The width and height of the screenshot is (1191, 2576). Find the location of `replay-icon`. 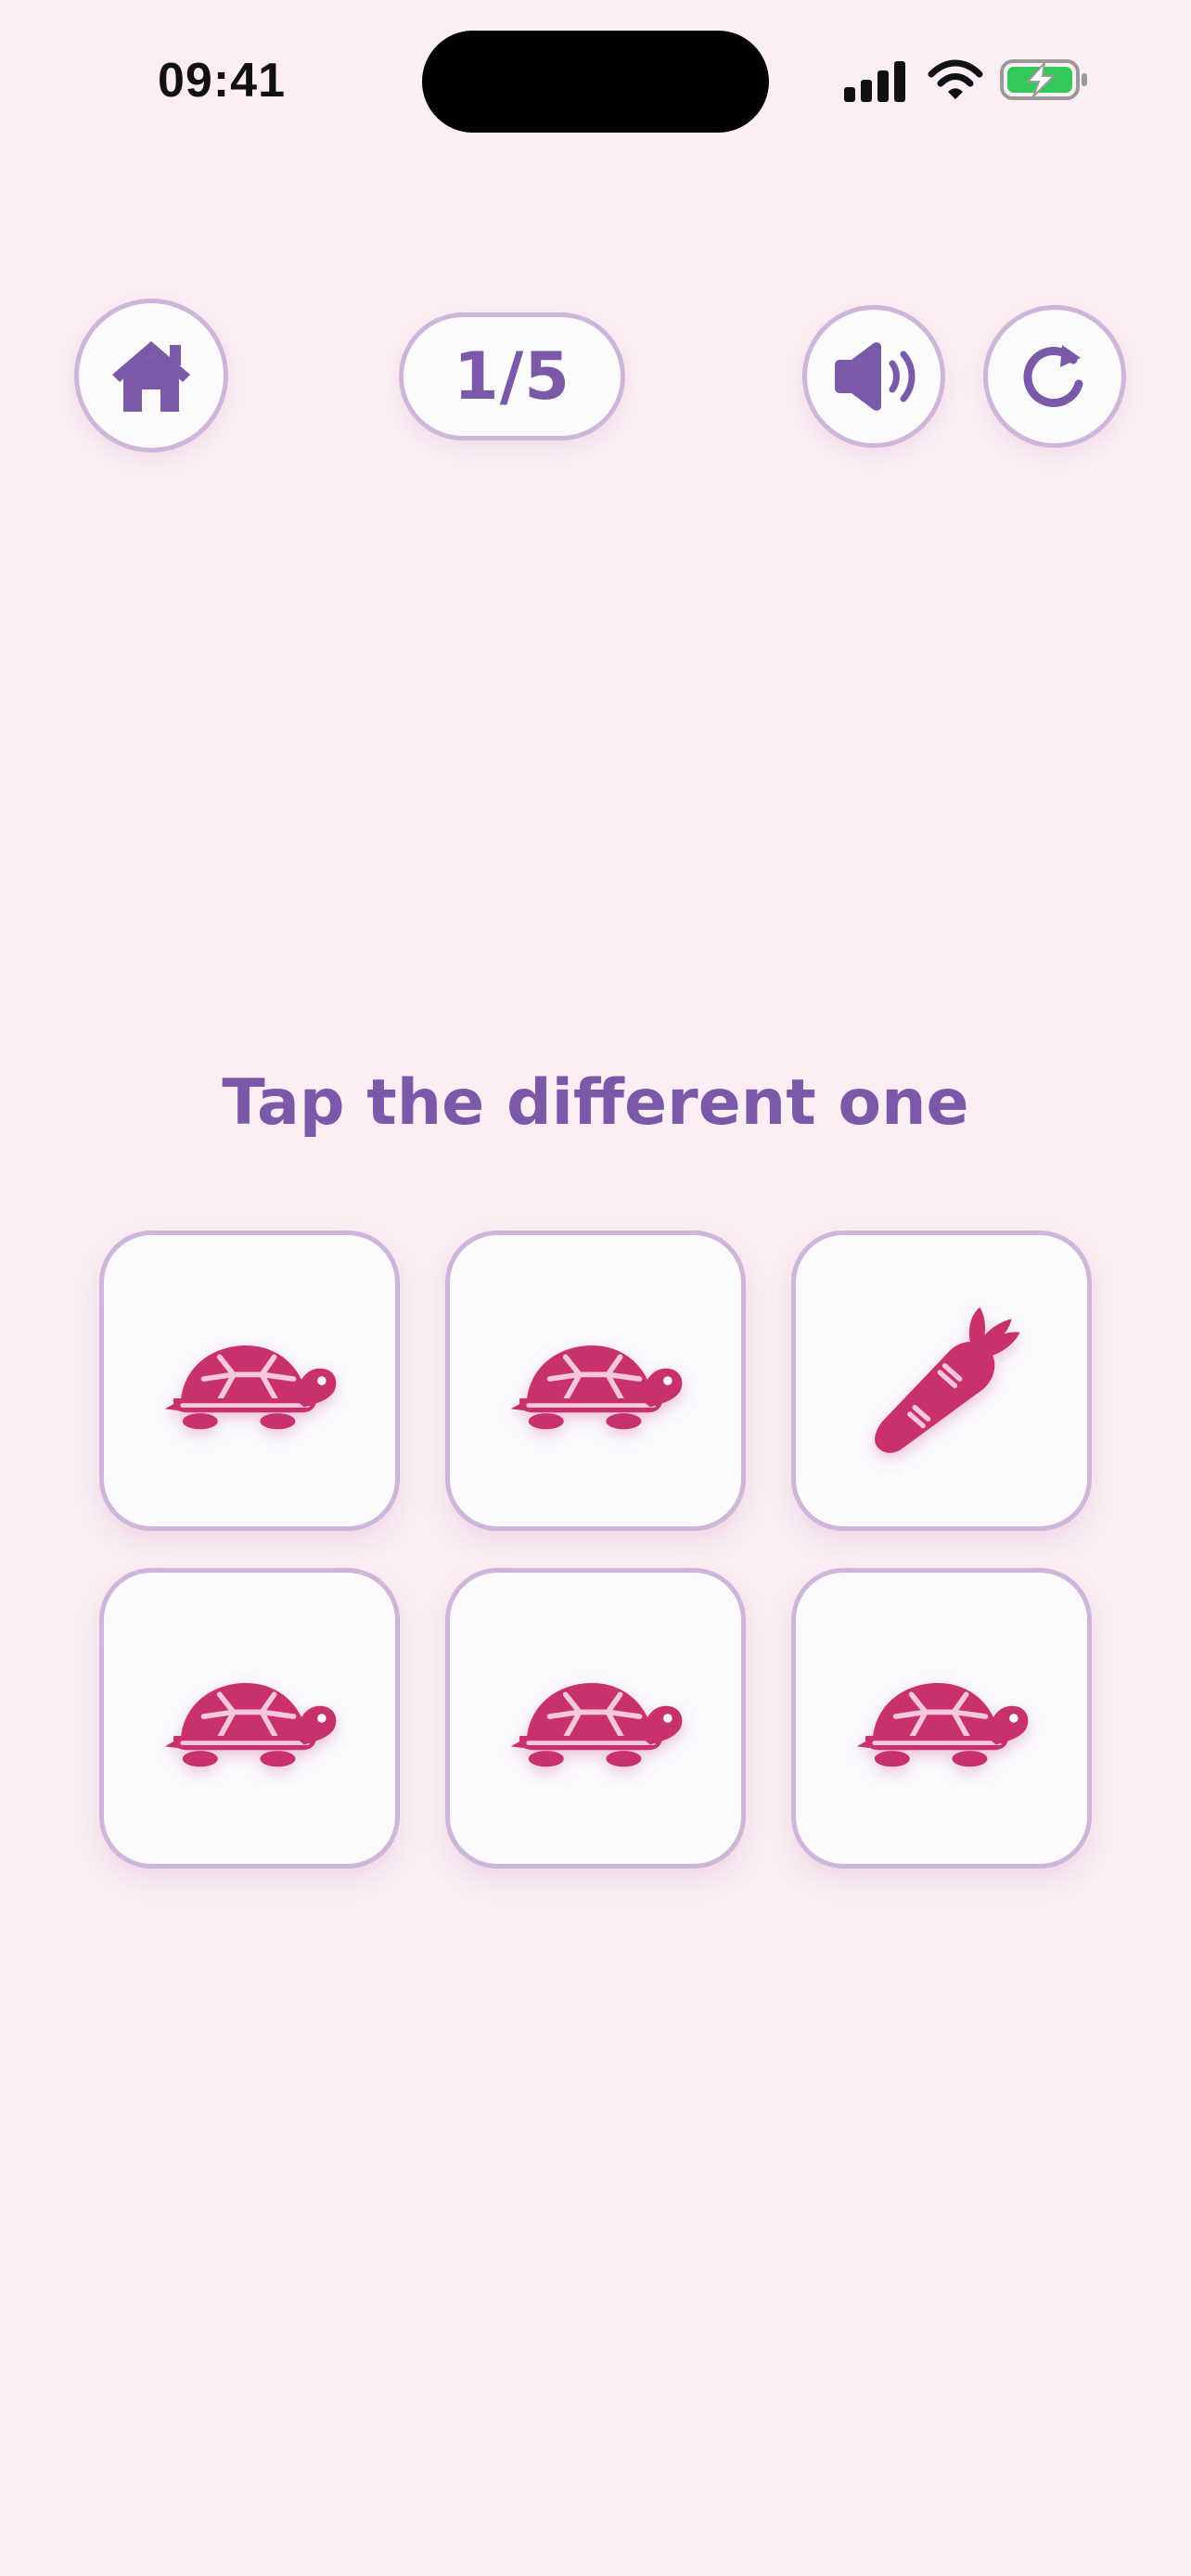

replay-icon is located at coordinates (1053, 376).